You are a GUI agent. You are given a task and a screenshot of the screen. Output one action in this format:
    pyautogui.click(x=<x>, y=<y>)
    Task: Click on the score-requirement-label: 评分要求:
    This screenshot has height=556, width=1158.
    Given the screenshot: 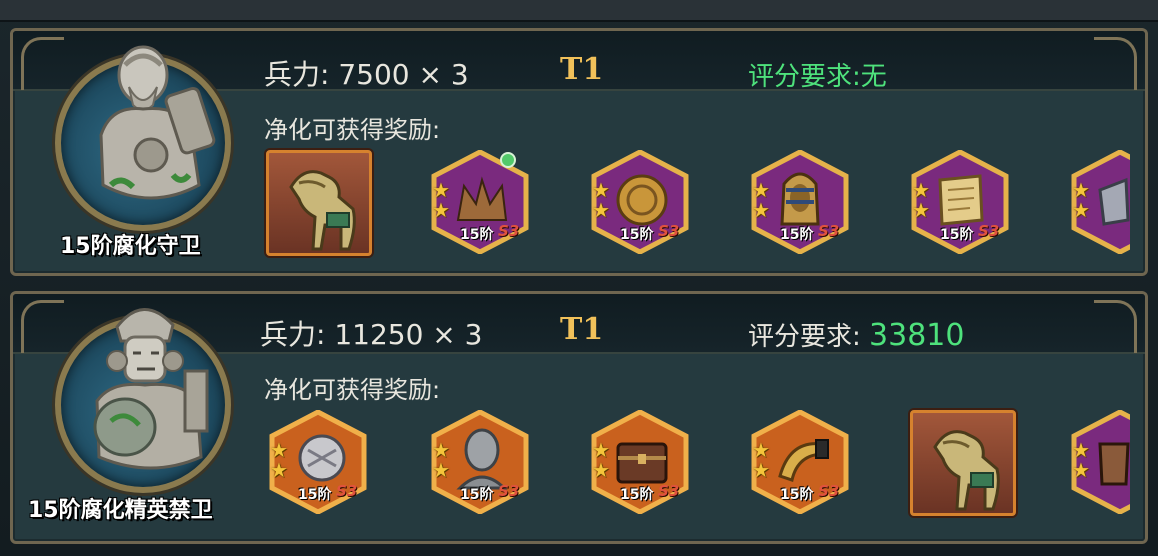 What is the action you would take?
    pyautogui.click(x=804, y=337)
    